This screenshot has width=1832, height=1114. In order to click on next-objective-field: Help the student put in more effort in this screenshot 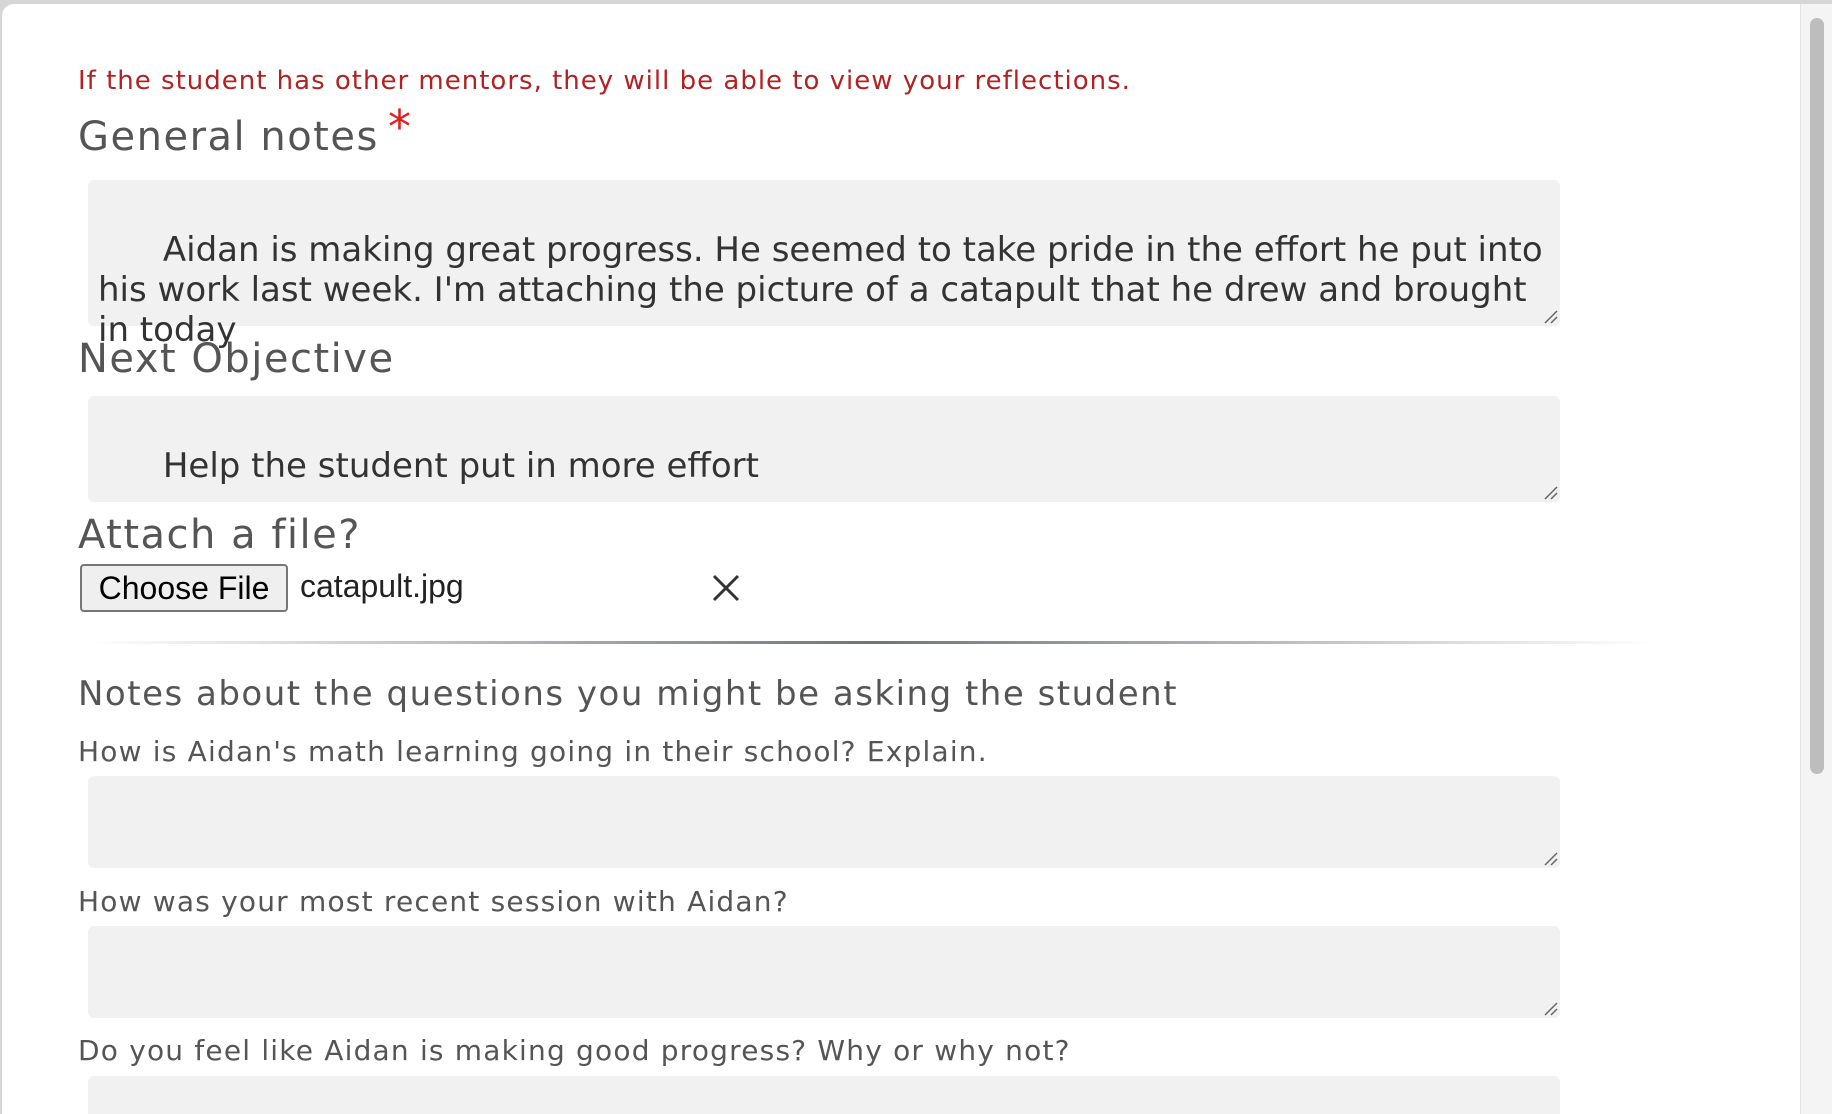, I will do `click(824, 449)`.